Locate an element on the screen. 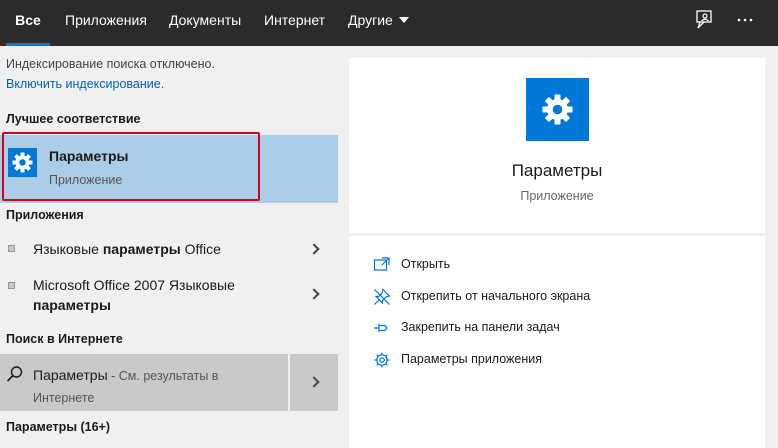 The height and width of the screenshot is (448, 778). tab-other-label: Другие is located at coordinates (370, 20).